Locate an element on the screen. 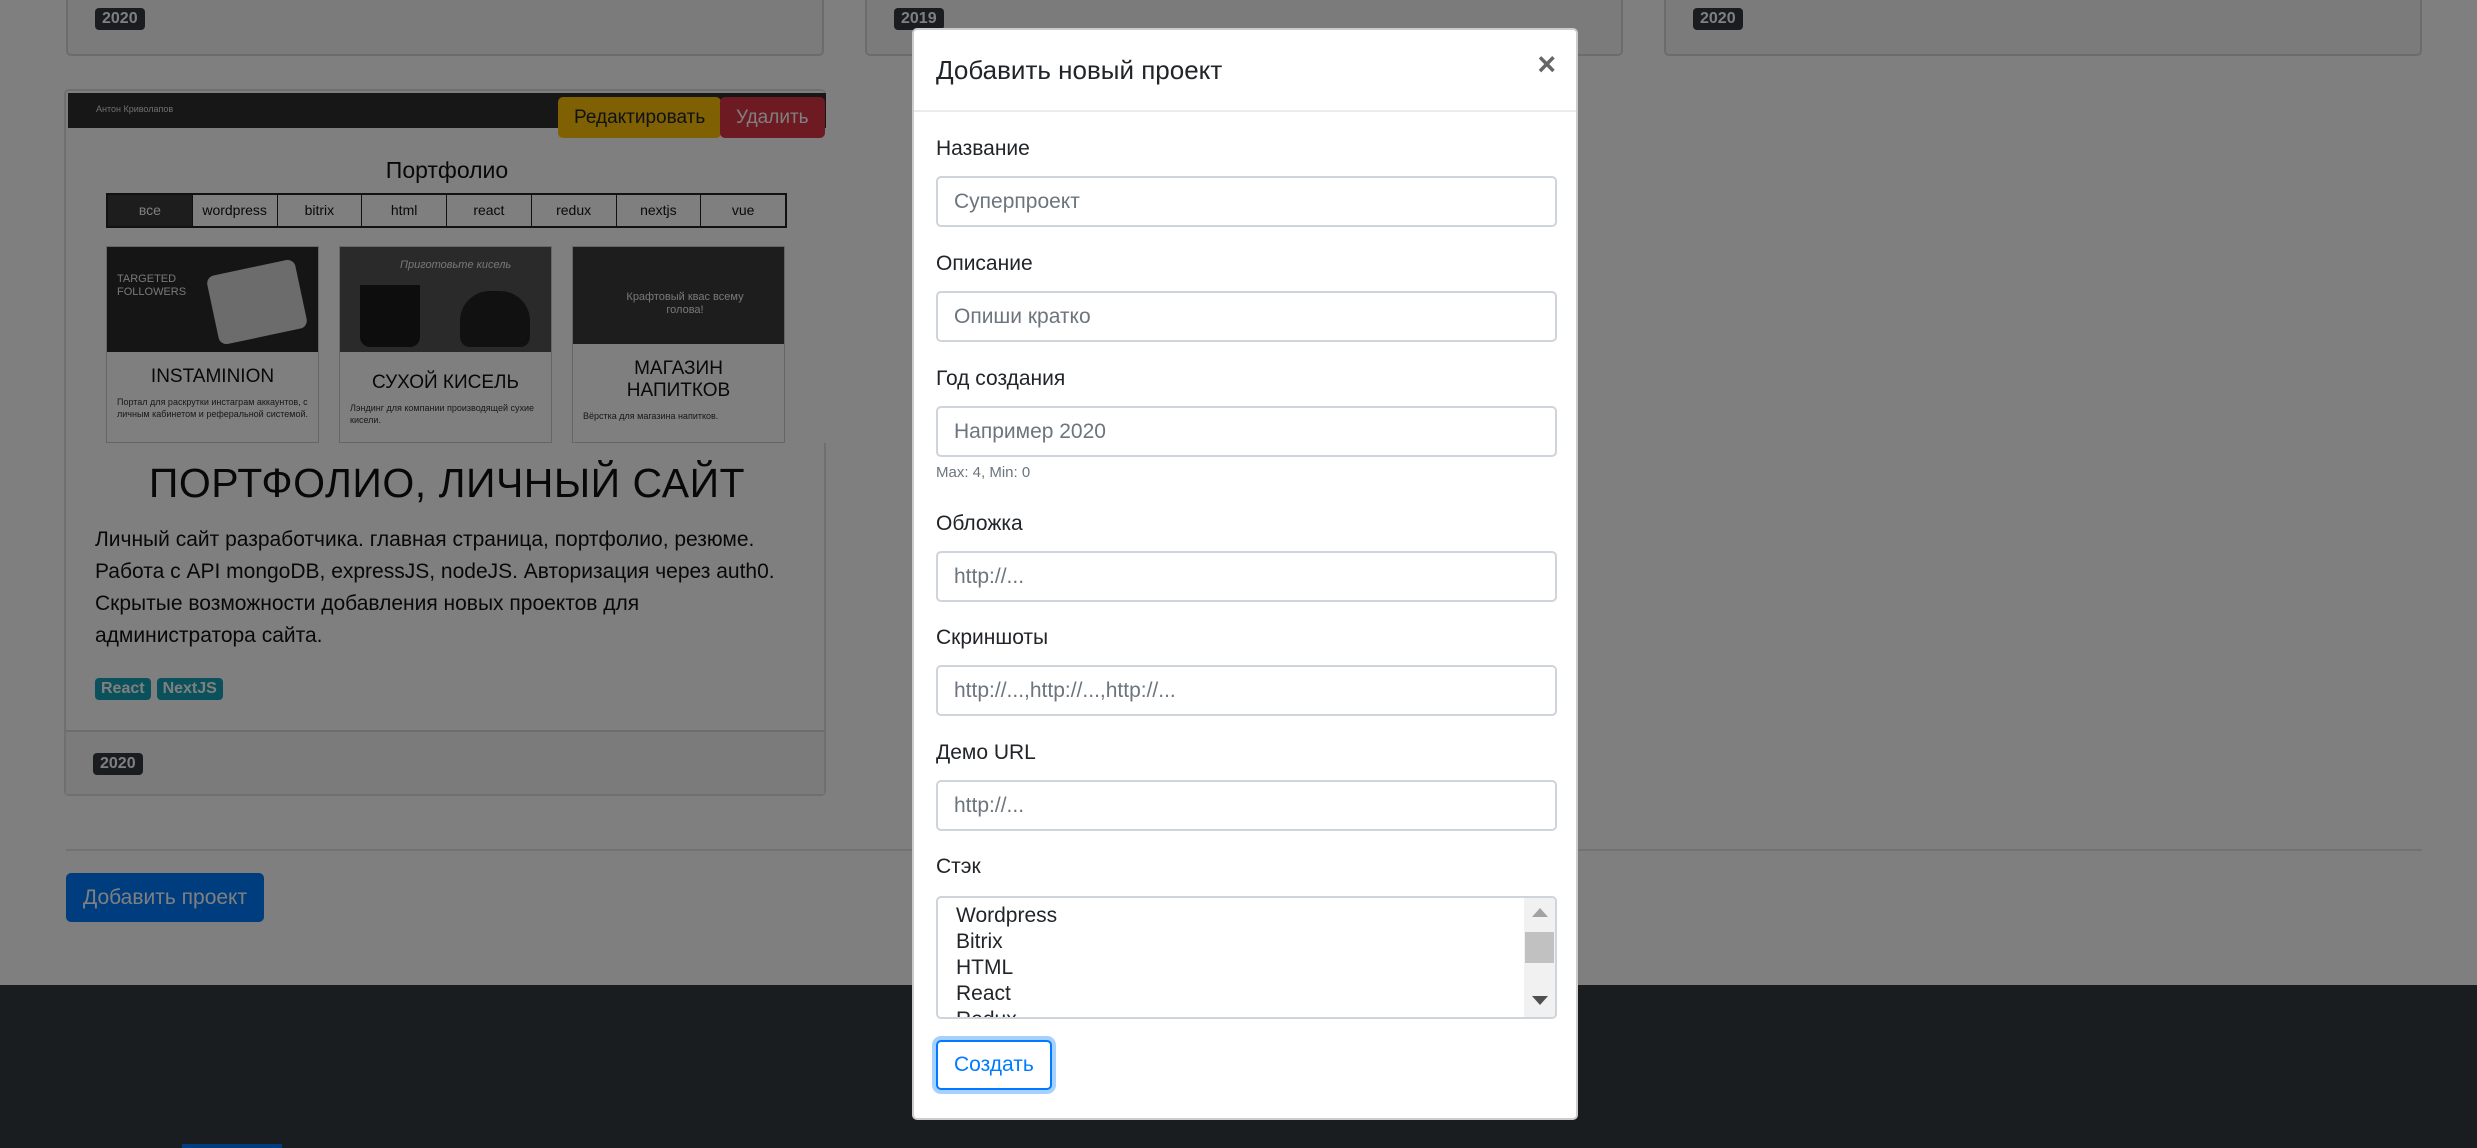  description-input is located at coordinates (1246, 316).